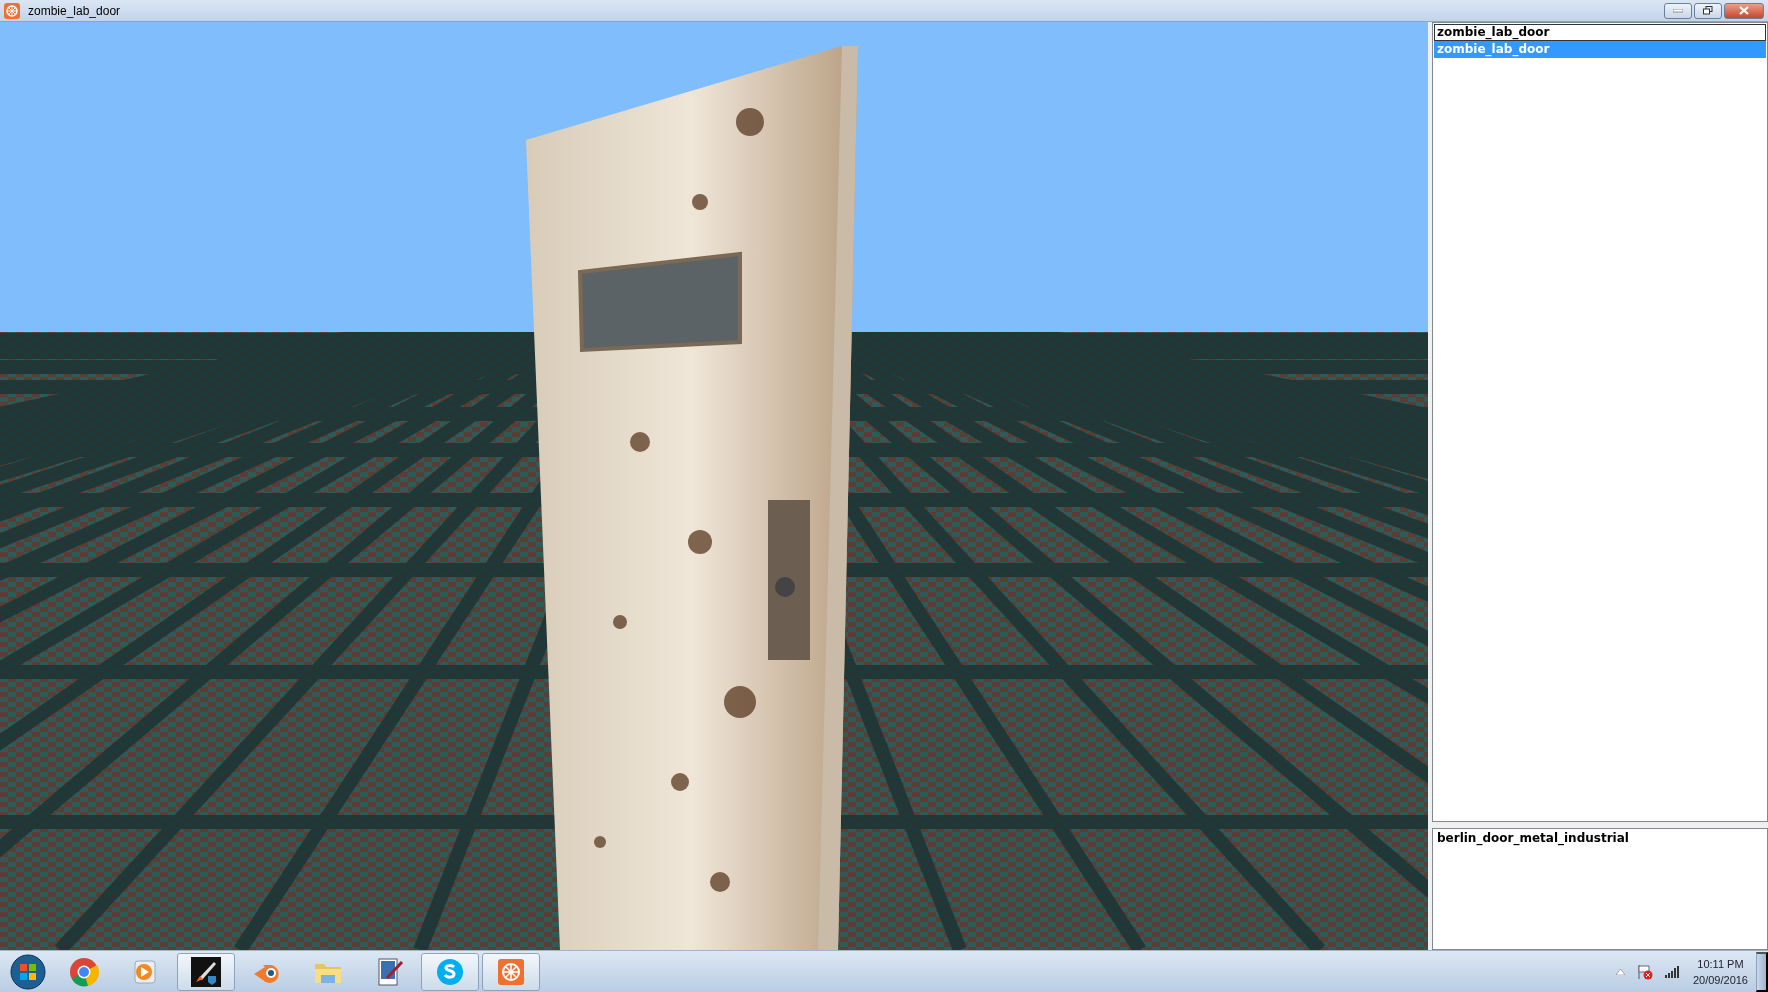 This screenshot has width=1768, height=992. Describe the element at coordinates (1600, 889) in the screenshot. I see `texture-list: berlin_door_metal_industrial` at that location.